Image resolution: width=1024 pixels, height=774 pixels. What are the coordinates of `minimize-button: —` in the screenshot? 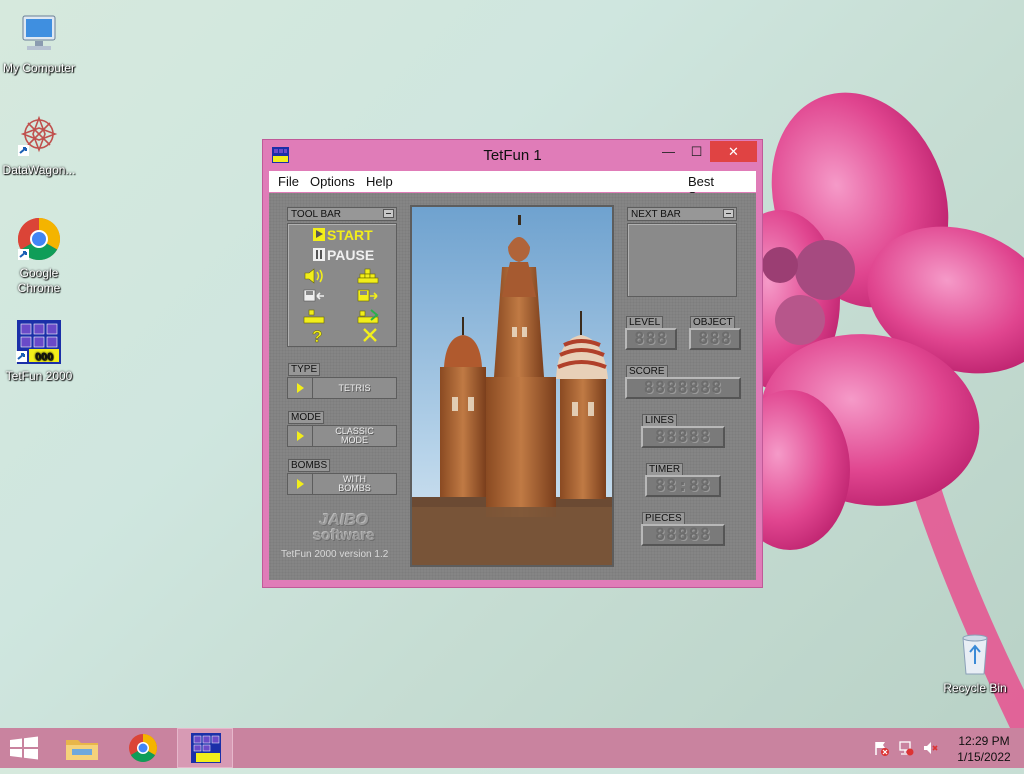 It's located at (668, 151).